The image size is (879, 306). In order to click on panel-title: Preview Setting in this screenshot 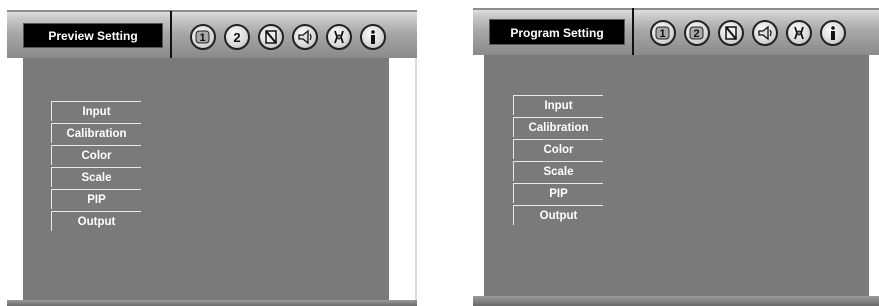, I will do `click(93, 35)`.